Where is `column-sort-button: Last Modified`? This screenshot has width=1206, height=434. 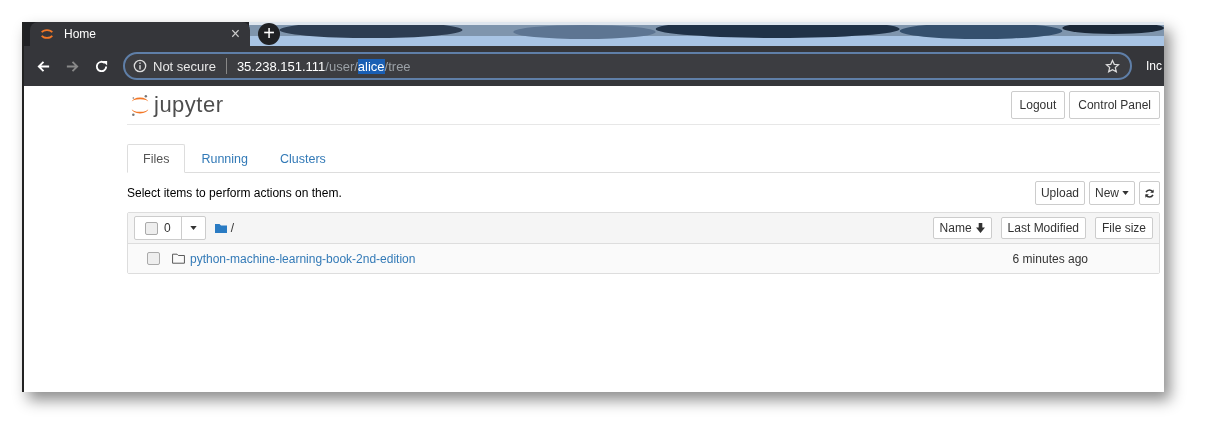 column-sort-button: Last Modified is located at coordinates (1043, 228).